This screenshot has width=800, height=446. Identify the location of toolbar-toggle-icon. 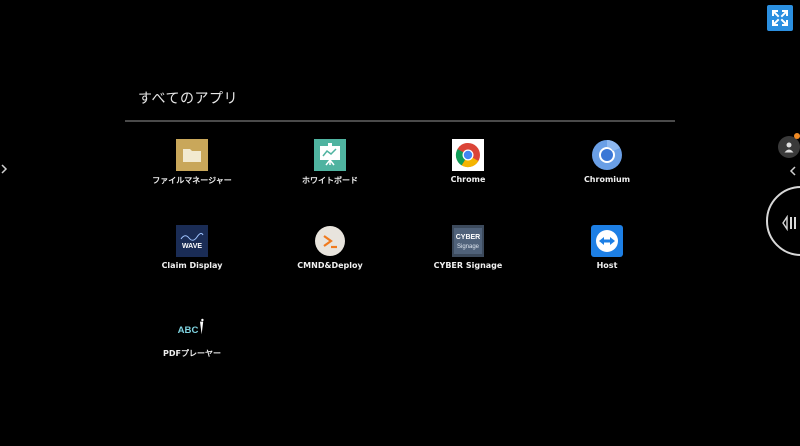
(789, 223).